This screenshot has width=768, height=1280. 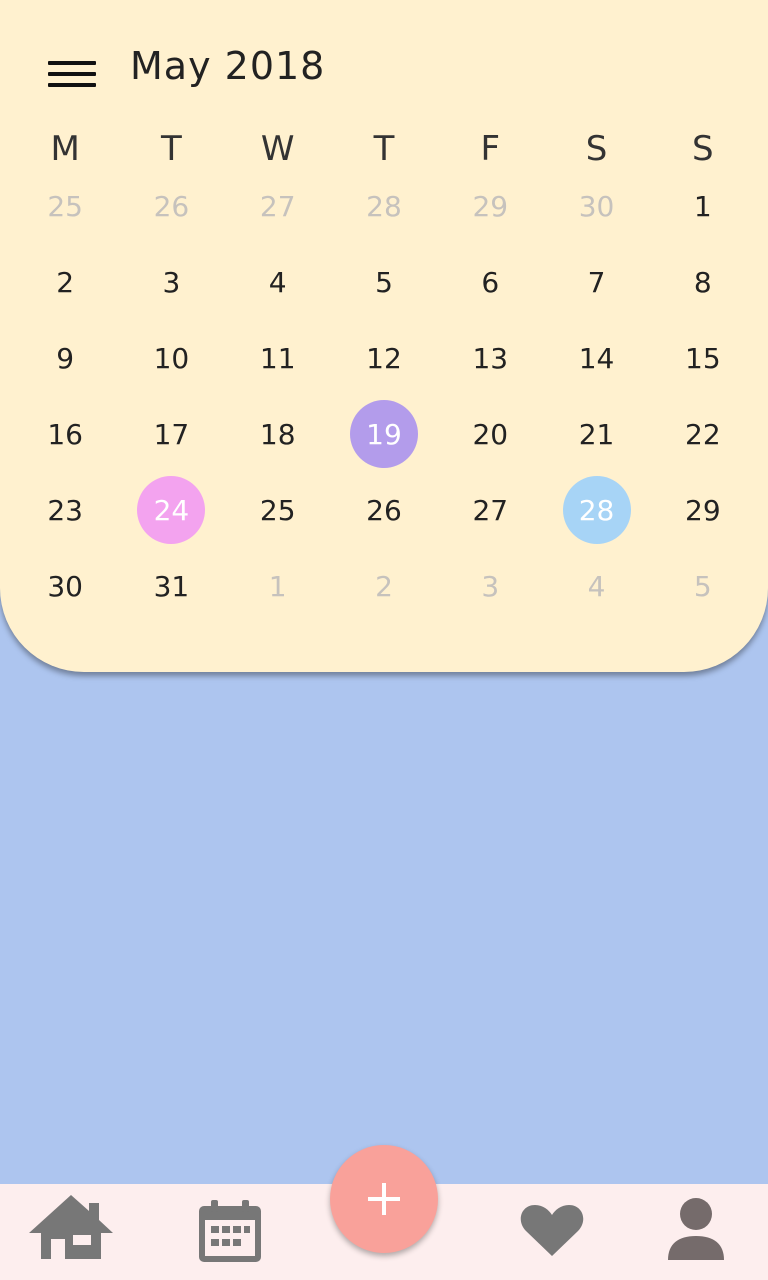 What do you see at coordinates (696, 1229) in the screenshot?
I see `person-icon` at bounding box center [696, 1229].